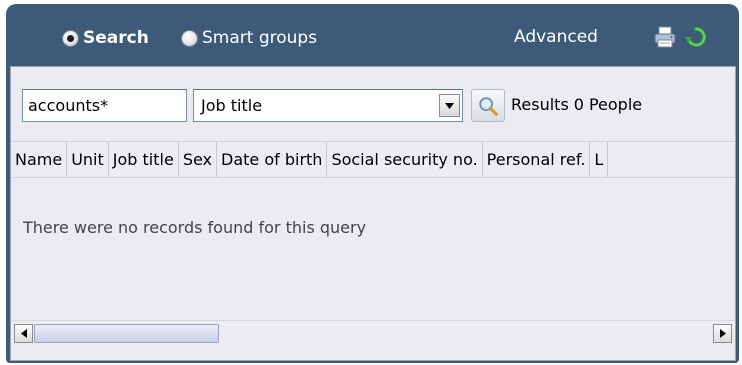 This screenshot has width=742, height=365. Describe the element at coordinates (272, 159) in the screenshot. I see `column-header: Date of birth` at that location.